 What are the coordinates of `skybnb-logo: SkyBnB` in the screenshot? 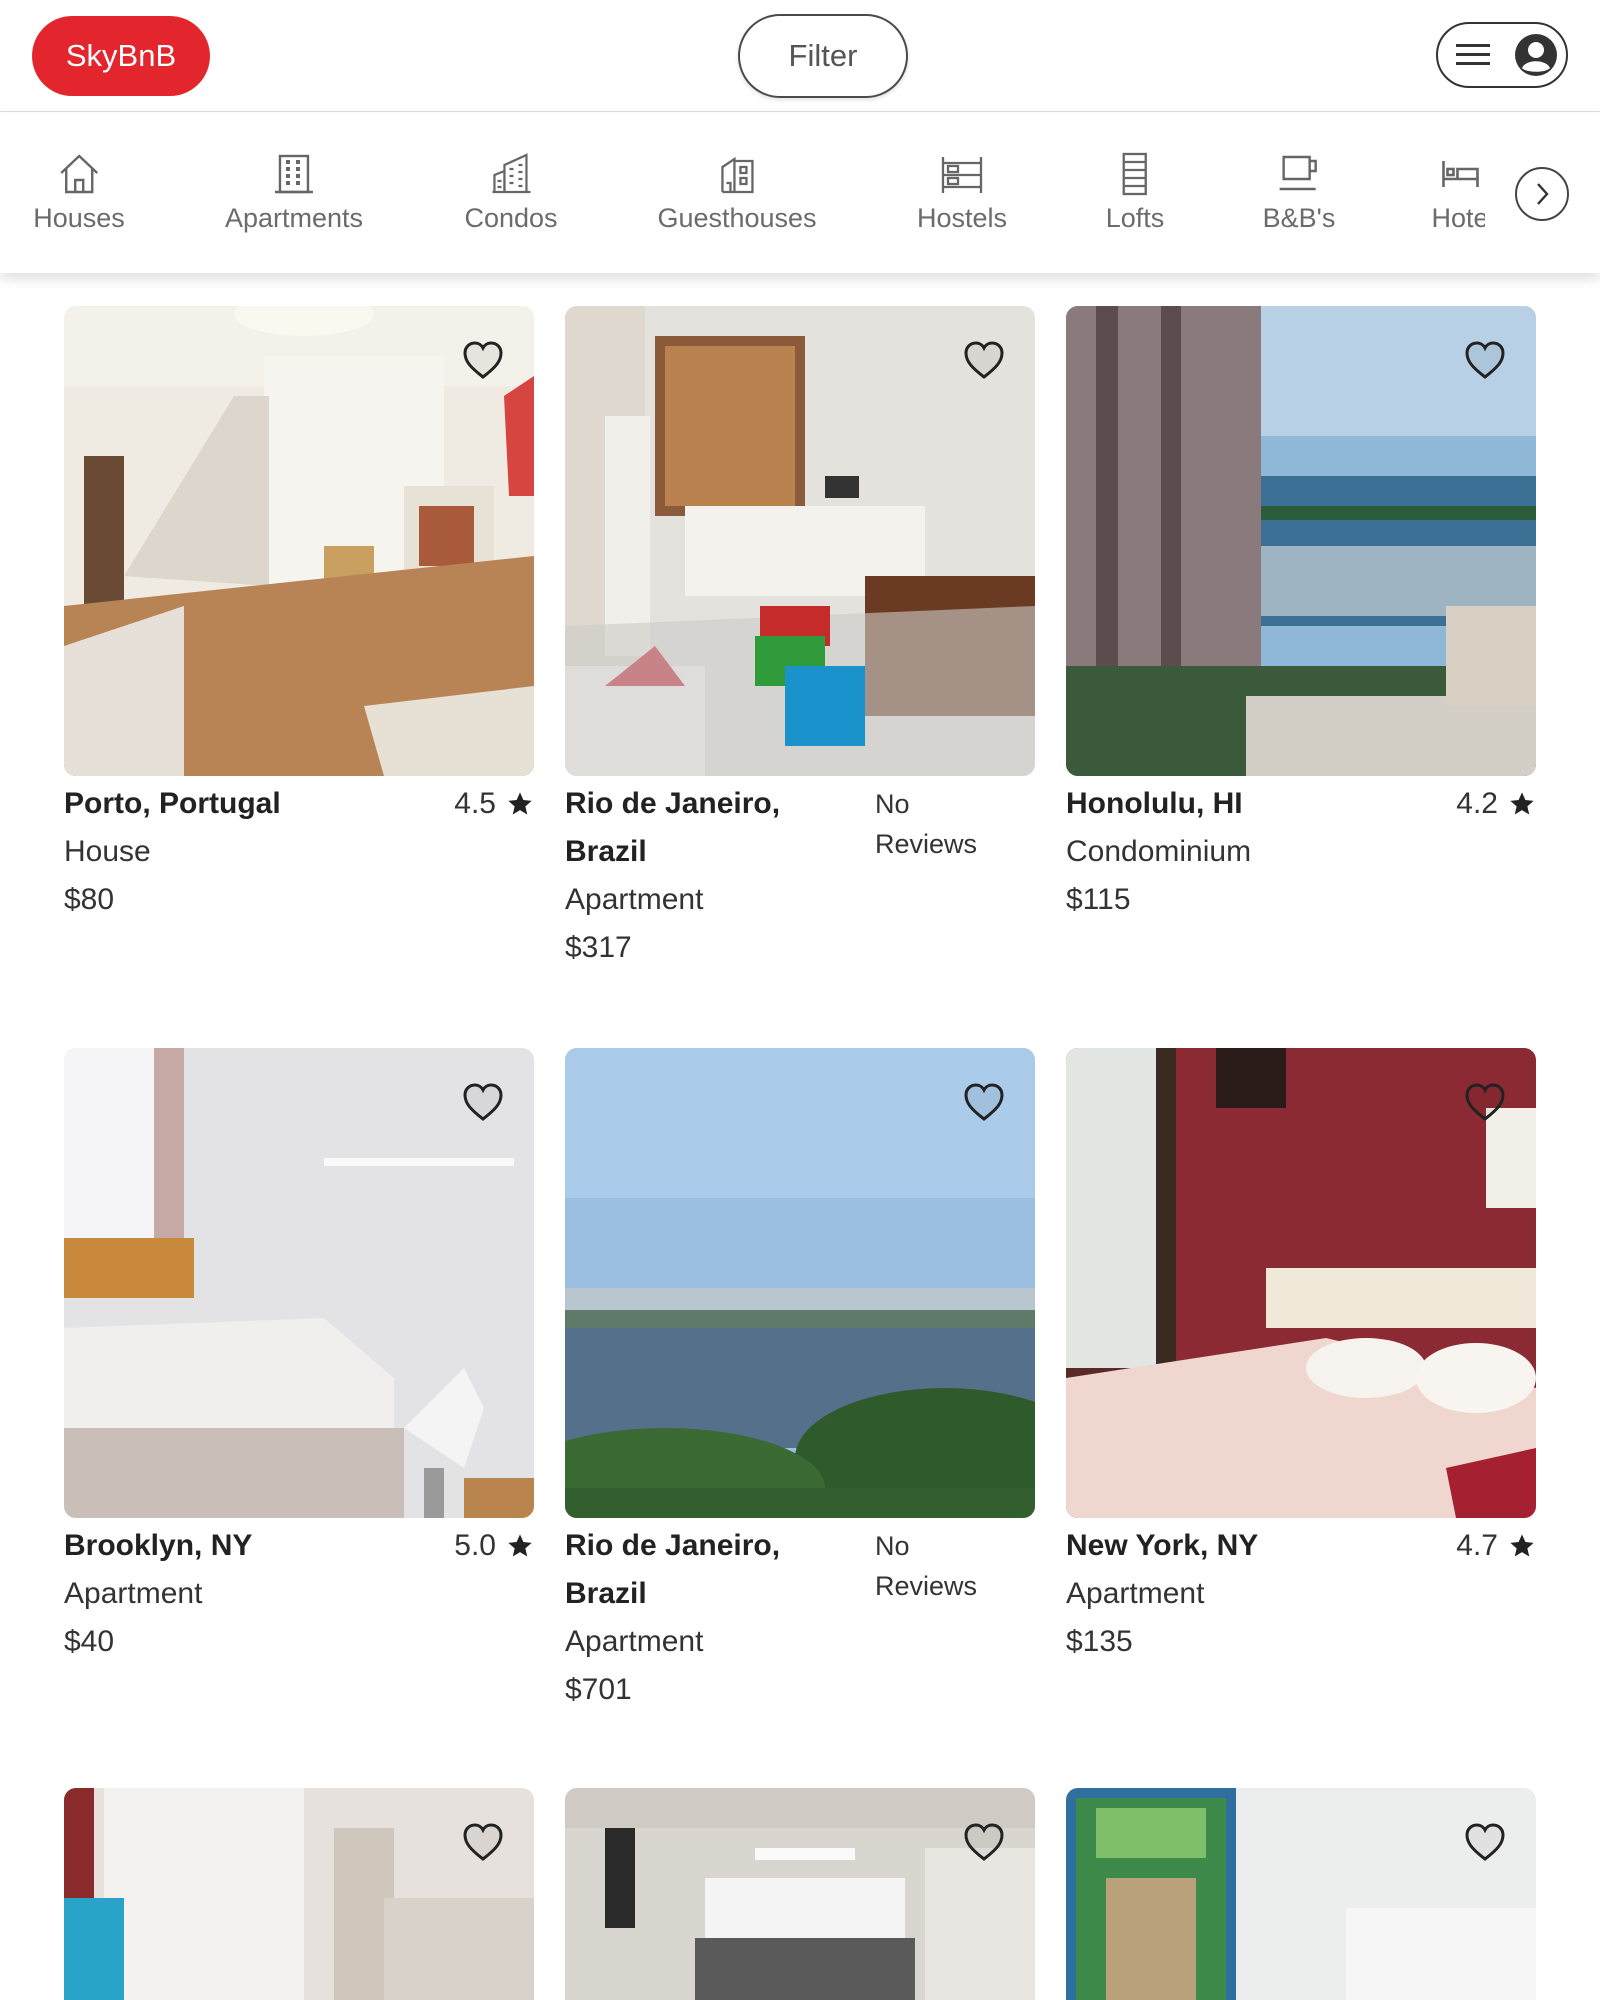 It's located at (121, 56).